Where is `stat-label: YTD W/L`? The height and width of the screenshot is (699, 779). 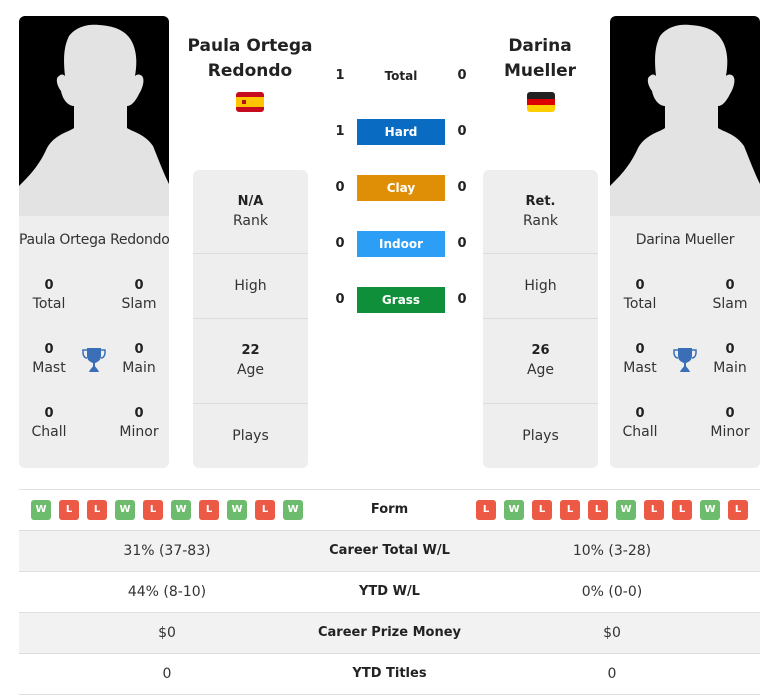
stat-label: YTD W/L is located at coordinates (389, 591).